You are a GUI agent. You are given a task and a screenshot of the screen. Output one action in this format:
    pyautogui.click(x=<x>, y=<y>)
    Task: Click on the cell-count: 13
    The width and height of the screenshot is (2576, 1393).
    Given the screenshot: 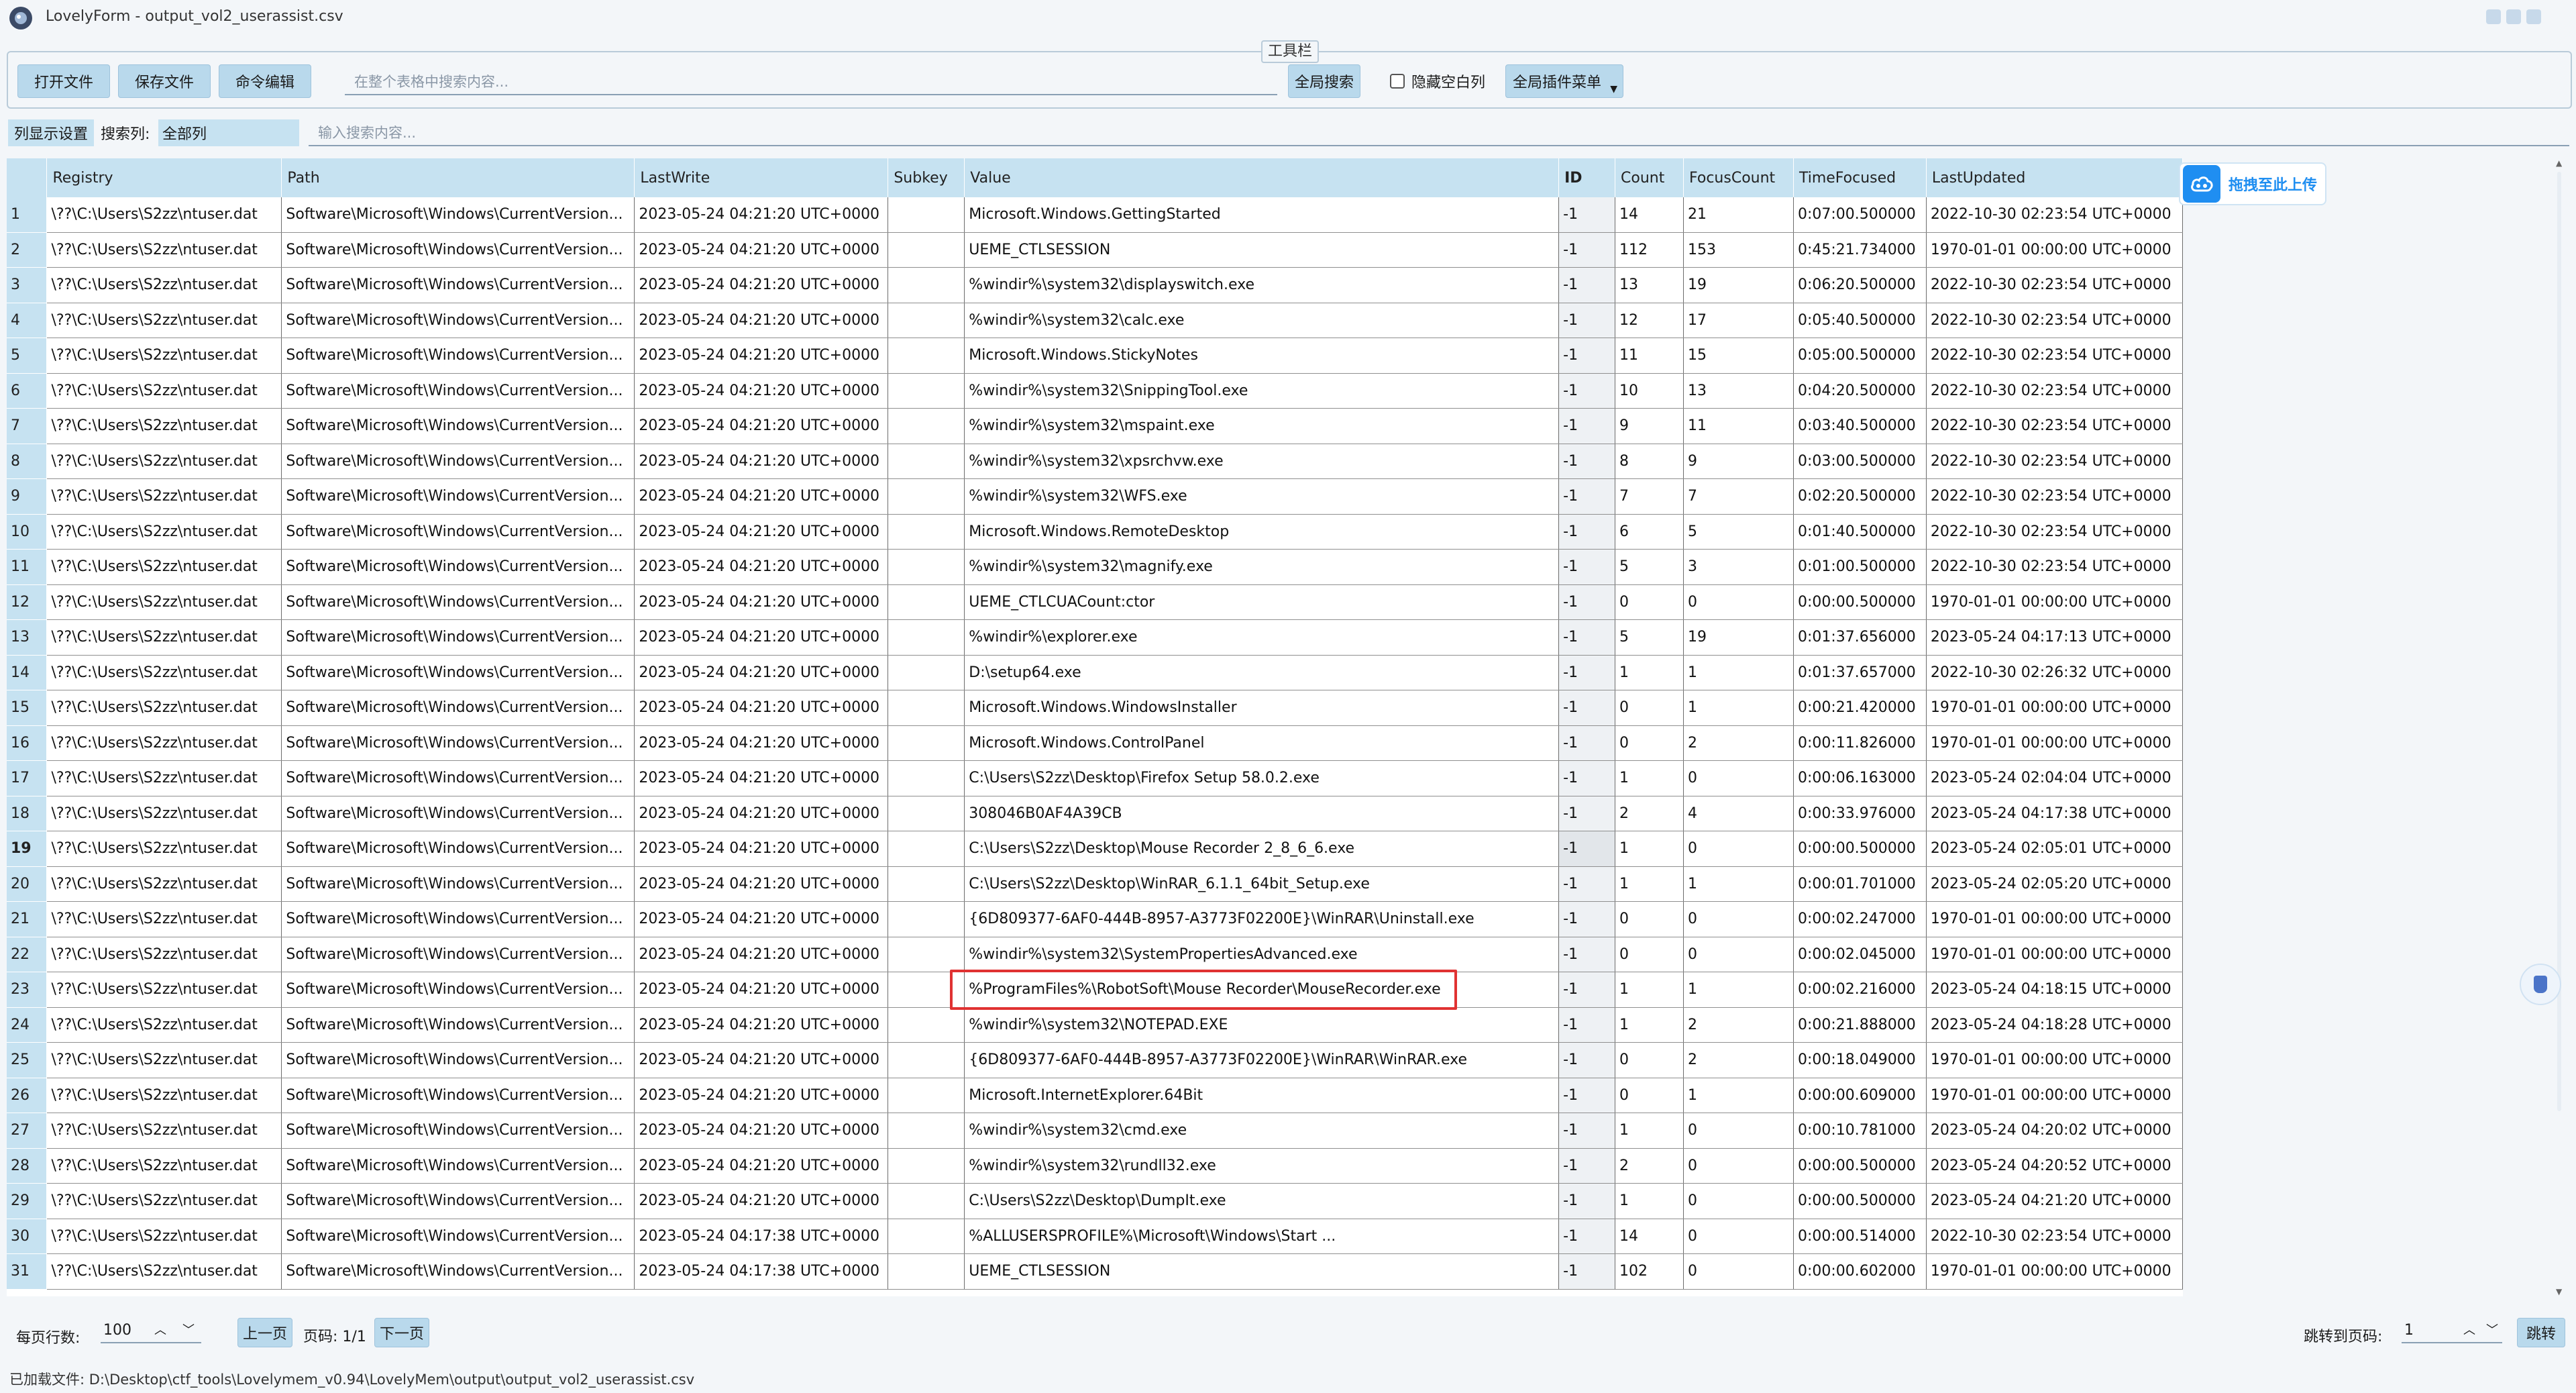 What is the action you would take?
    pyautogui.click(x=1649, y=285)
    